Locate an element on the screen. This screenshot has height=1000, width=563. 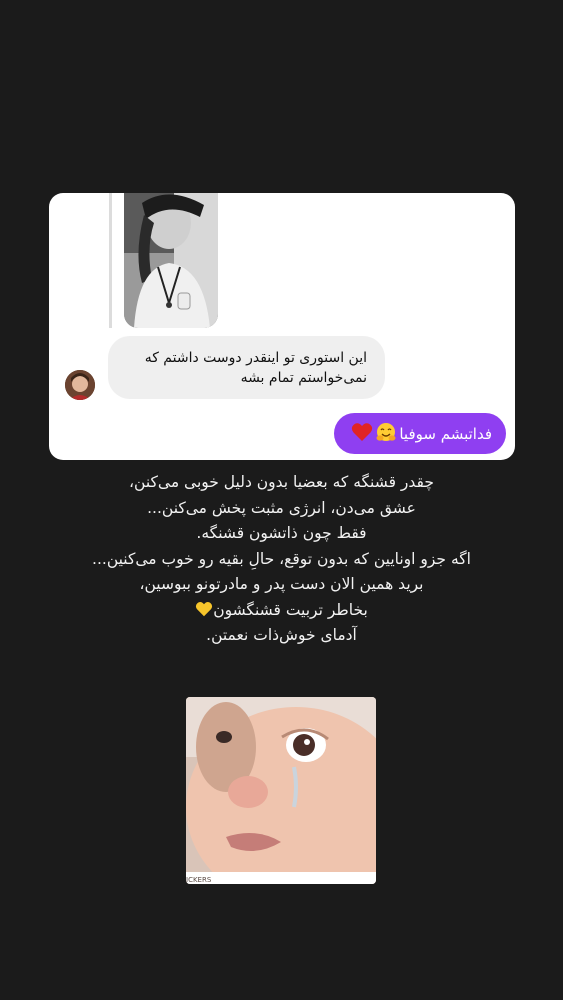
incoming-message-line-2: نمی‌خواستم تمام بشه is located at coordinates (303, 378).